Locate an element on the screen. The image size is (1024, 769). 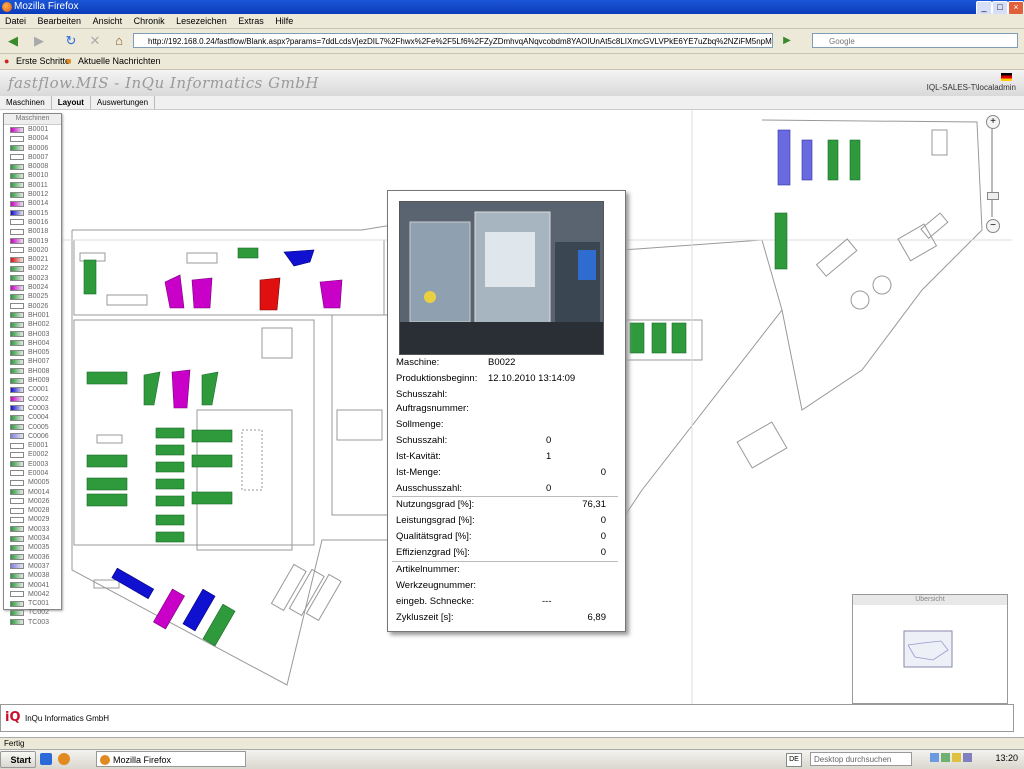
firefox-quicklaunch-icon is located at coordinates (64, 759).